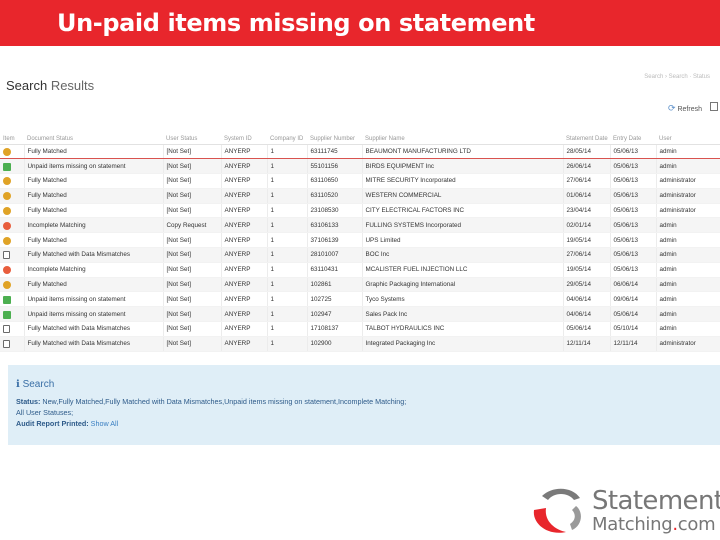  I want to click on cell-supplier-name: UPS Limited, so click(463, 240).